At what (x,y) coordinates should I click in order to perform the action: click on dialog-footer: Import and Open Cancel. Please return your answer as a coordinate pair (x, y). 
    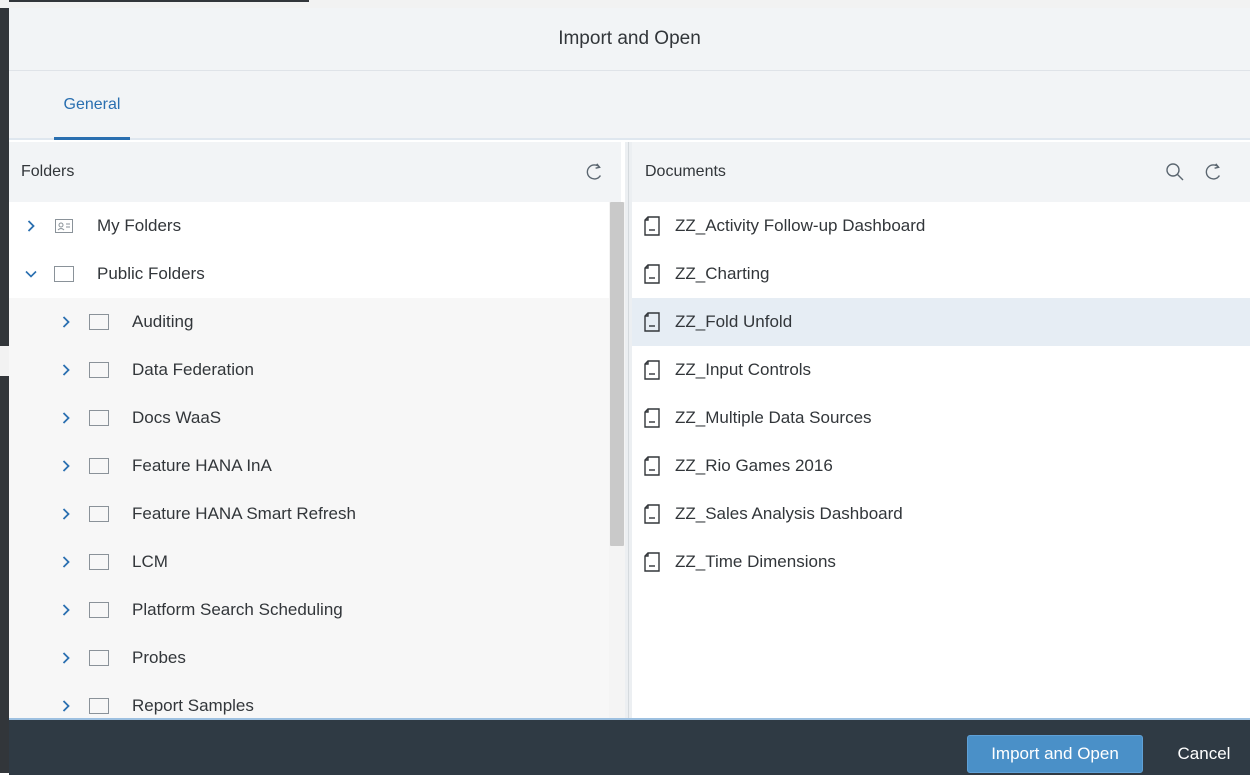
    Looking at the image, I should click on (629, 746).